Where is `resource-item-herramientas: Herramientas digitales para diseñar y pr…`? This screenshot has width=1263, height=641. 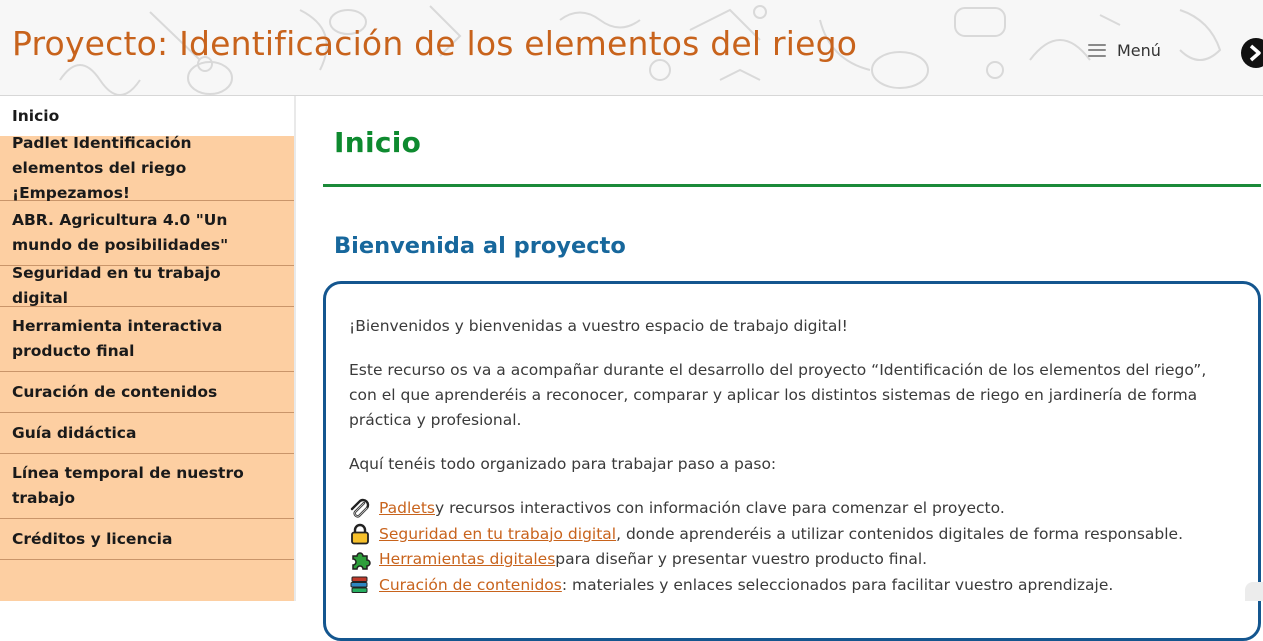
resource-item-herramientas: Herramientas digitales para diseñar y pr… is located at coordinates (791, 560).